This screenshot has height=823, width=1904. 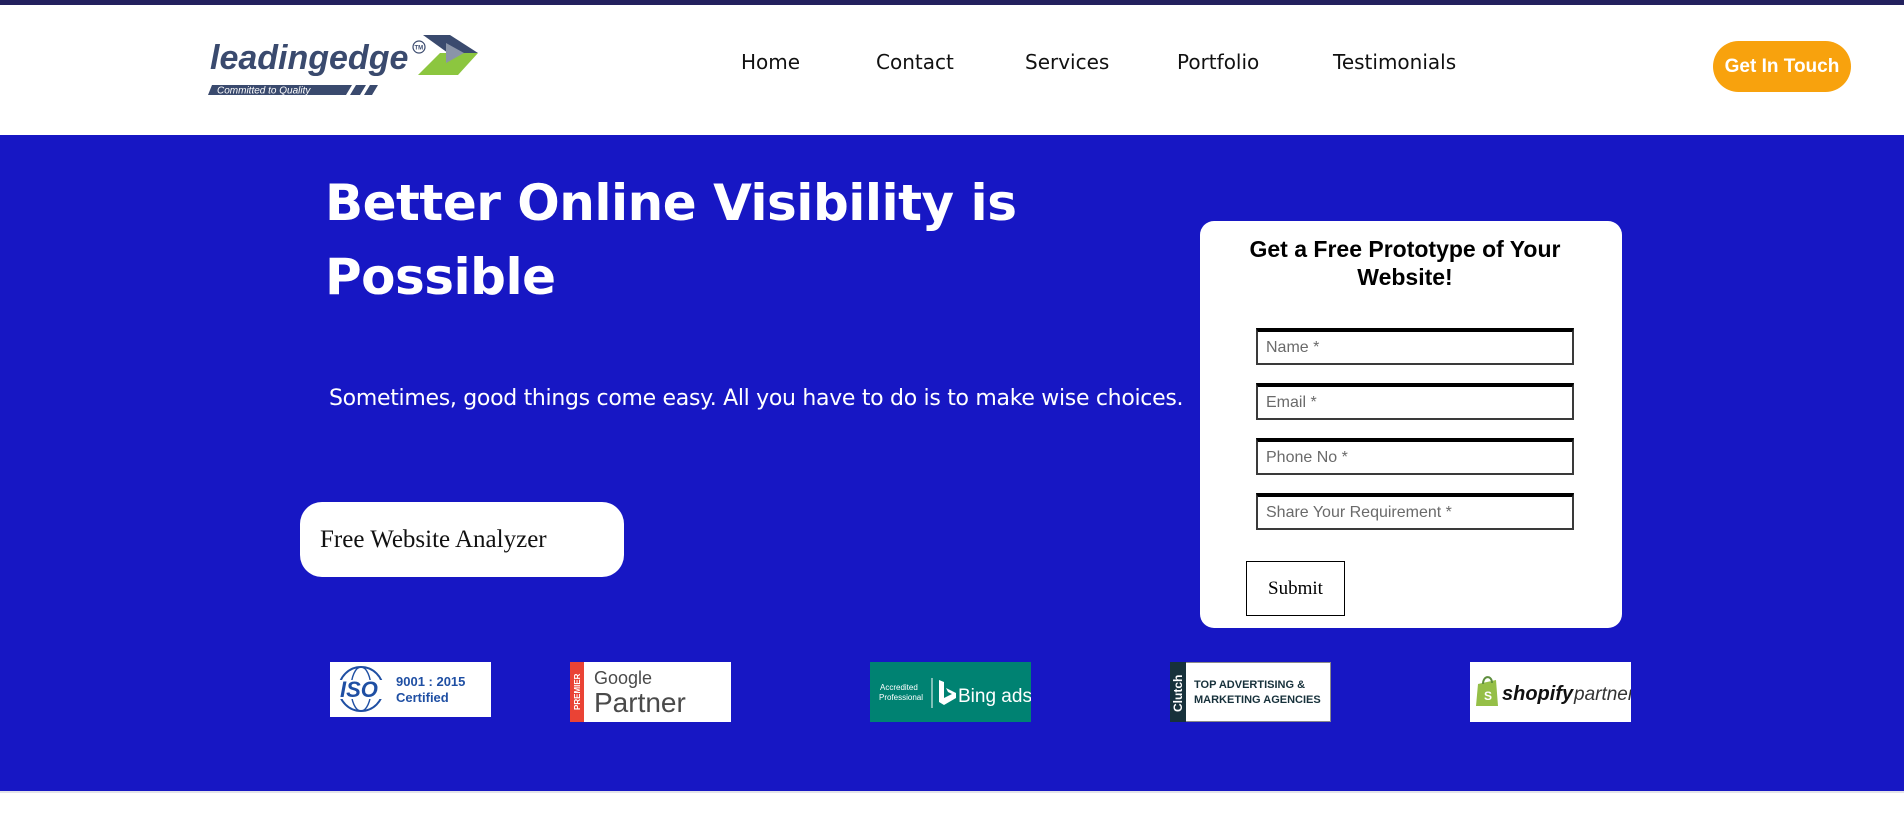 I want to click on name-field, so click(x=1415, y=346).